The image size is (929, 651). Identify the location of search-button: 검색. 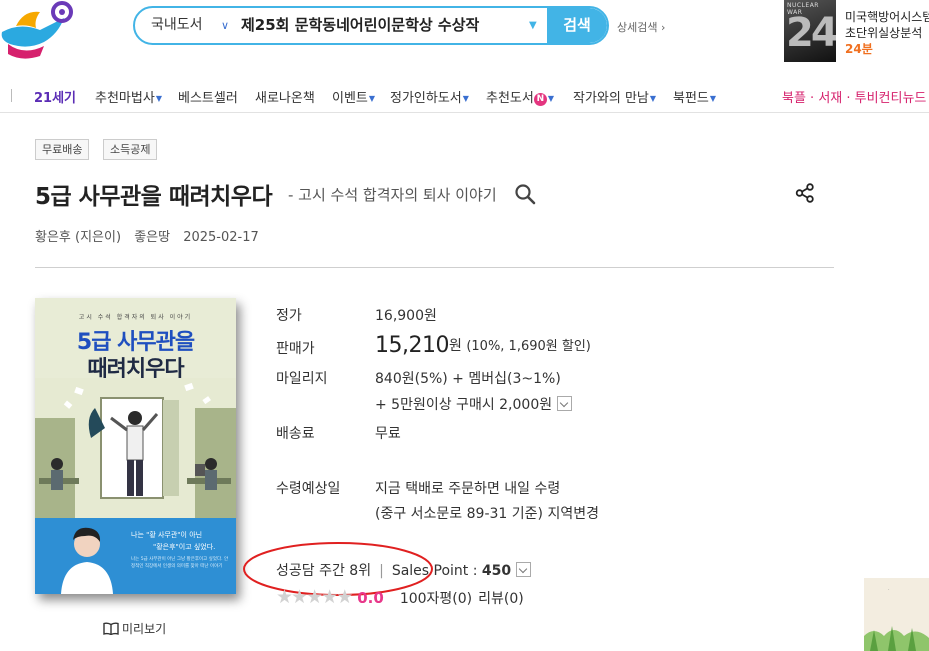
(577, 25).